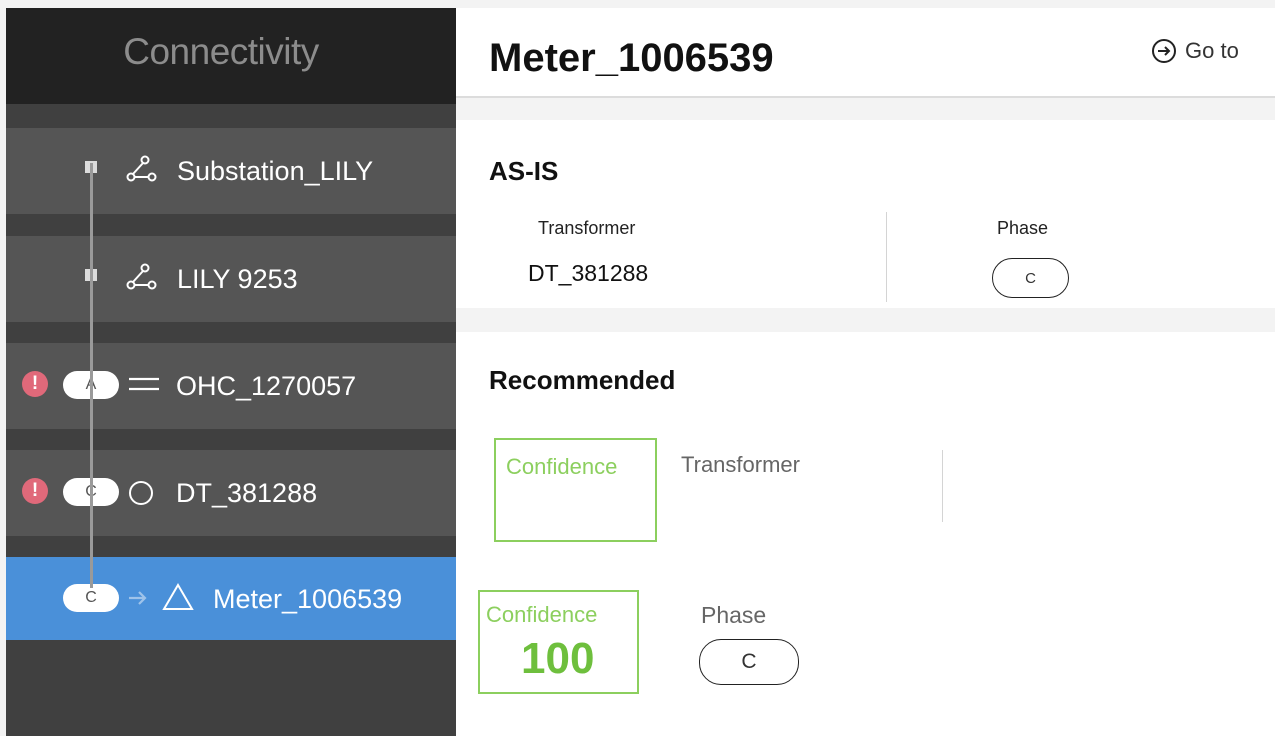 The height and width of the screenshot is (736, 1275). What do you see at coordinates (138, 598) in the screenshot?
I see `arrow-right-icon` at bounding box center [138, 598].